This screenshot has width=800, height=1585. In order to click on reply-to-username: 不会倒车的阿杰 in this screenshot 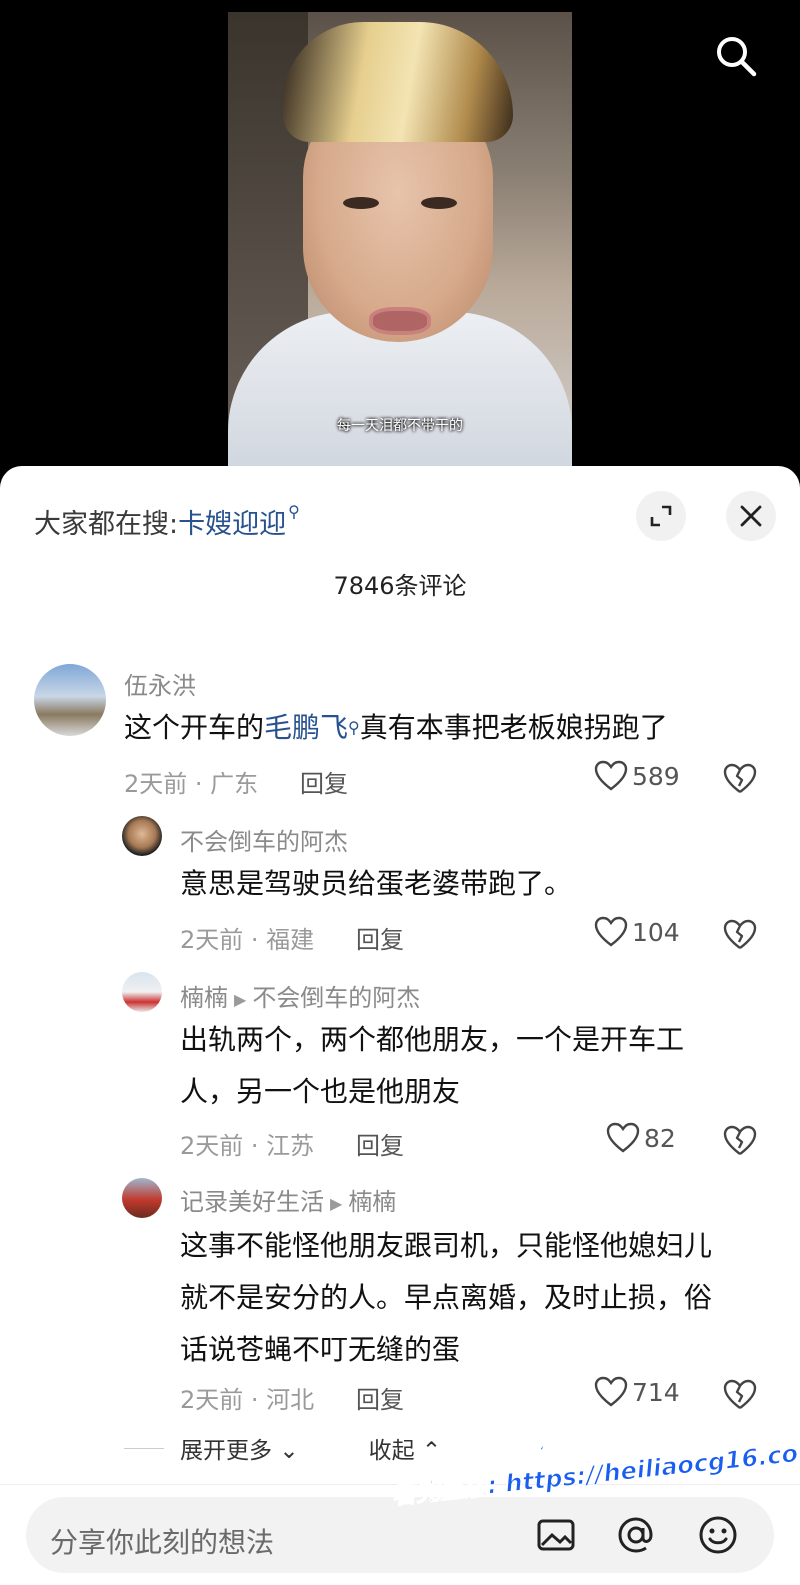, I will do `click(336, 998)`.